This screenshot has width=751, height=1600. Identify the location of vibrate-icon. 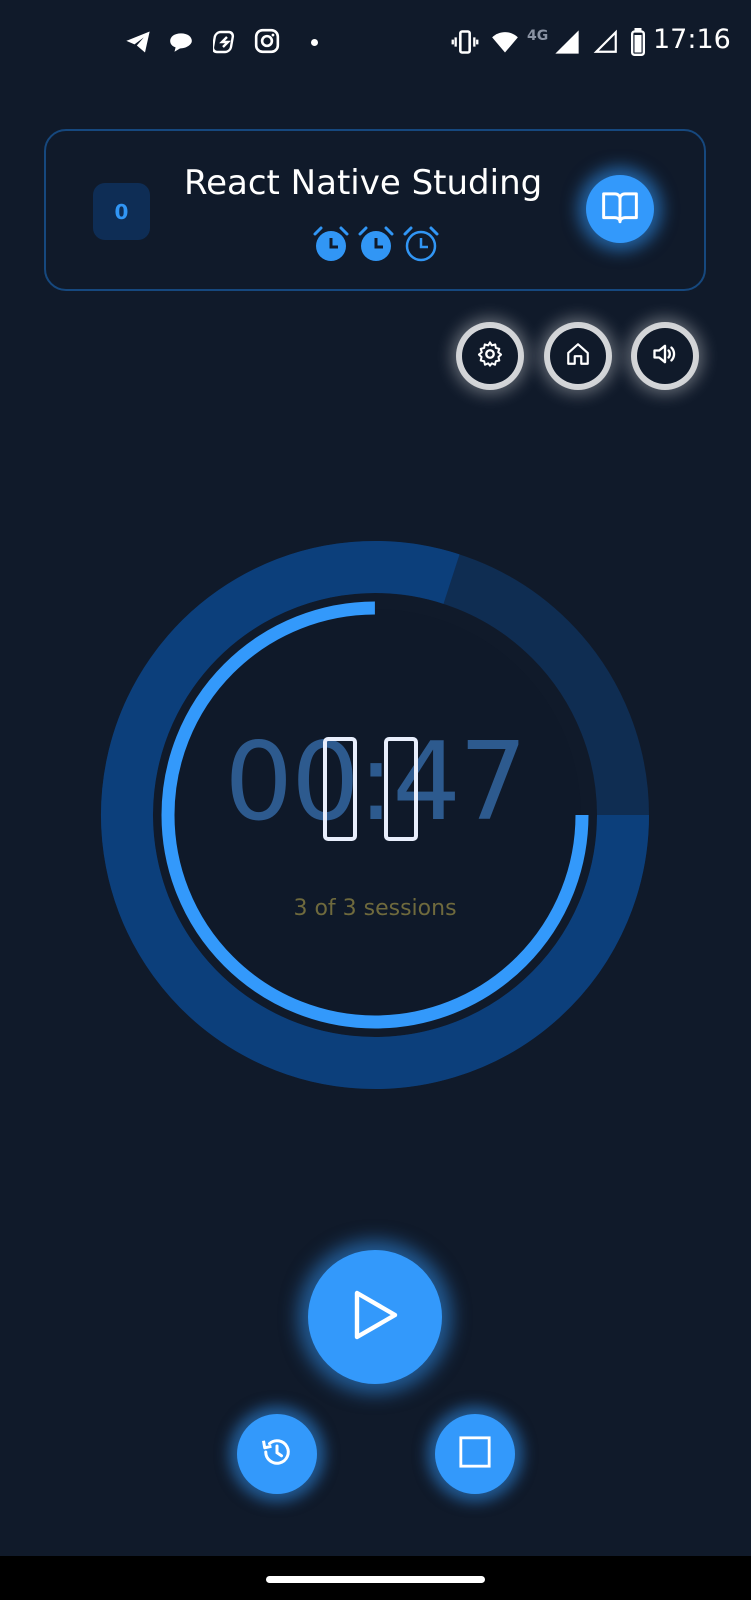
(465, 42).